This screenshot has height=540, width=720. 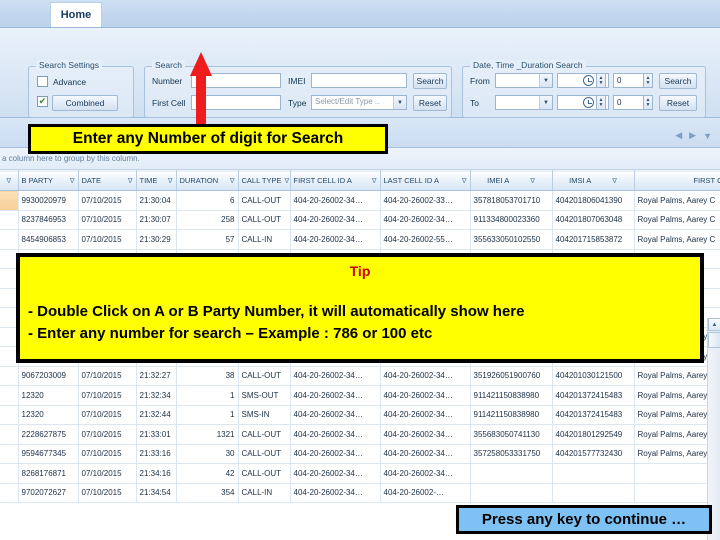 What do you see at coordinates (48, 239) in the screenshot?
I see `cell-b-party: 8454906853` at bounding box center [48, 239].